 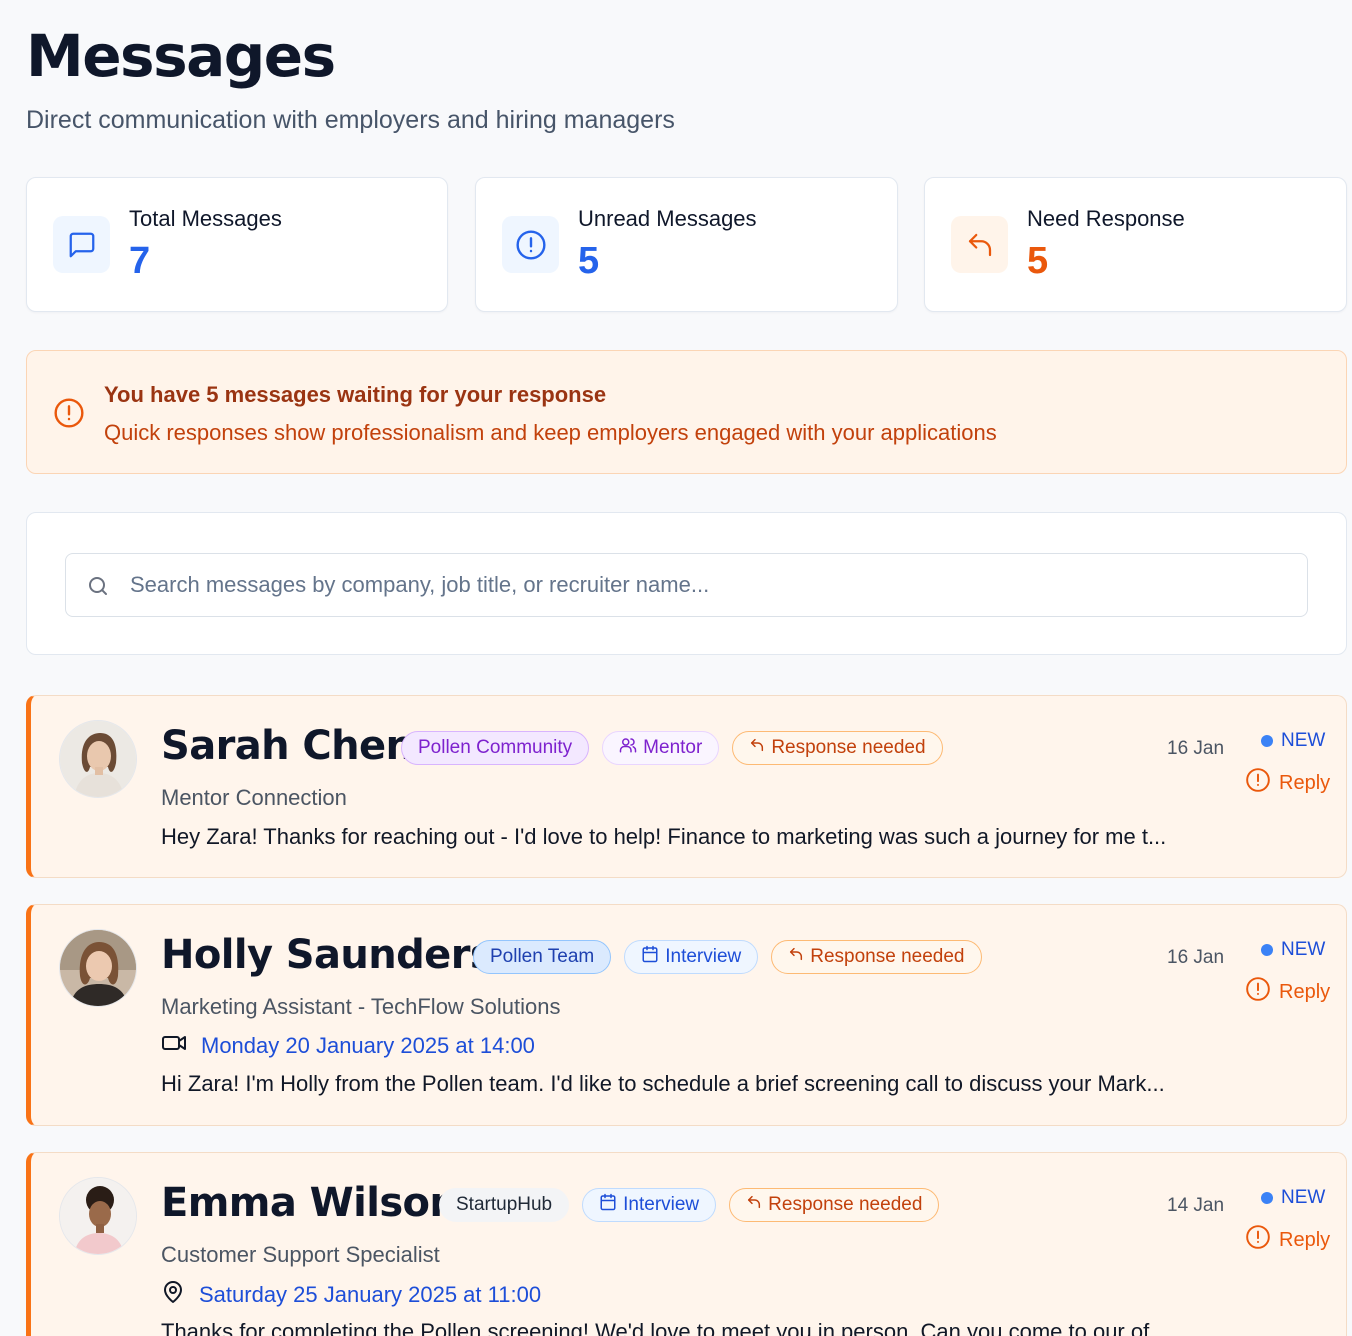 I want to click on badge-group: StartupHub Interview Response needed, so click(x=689, y=1205).